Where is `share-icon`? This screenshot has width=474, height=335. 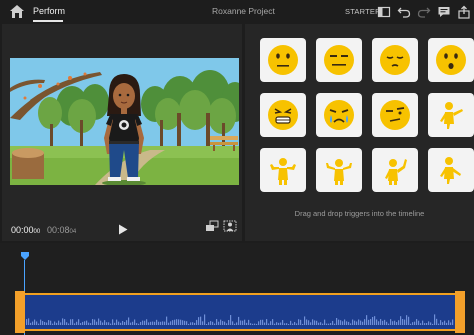 share-icon is located at coordinates (464, 12).